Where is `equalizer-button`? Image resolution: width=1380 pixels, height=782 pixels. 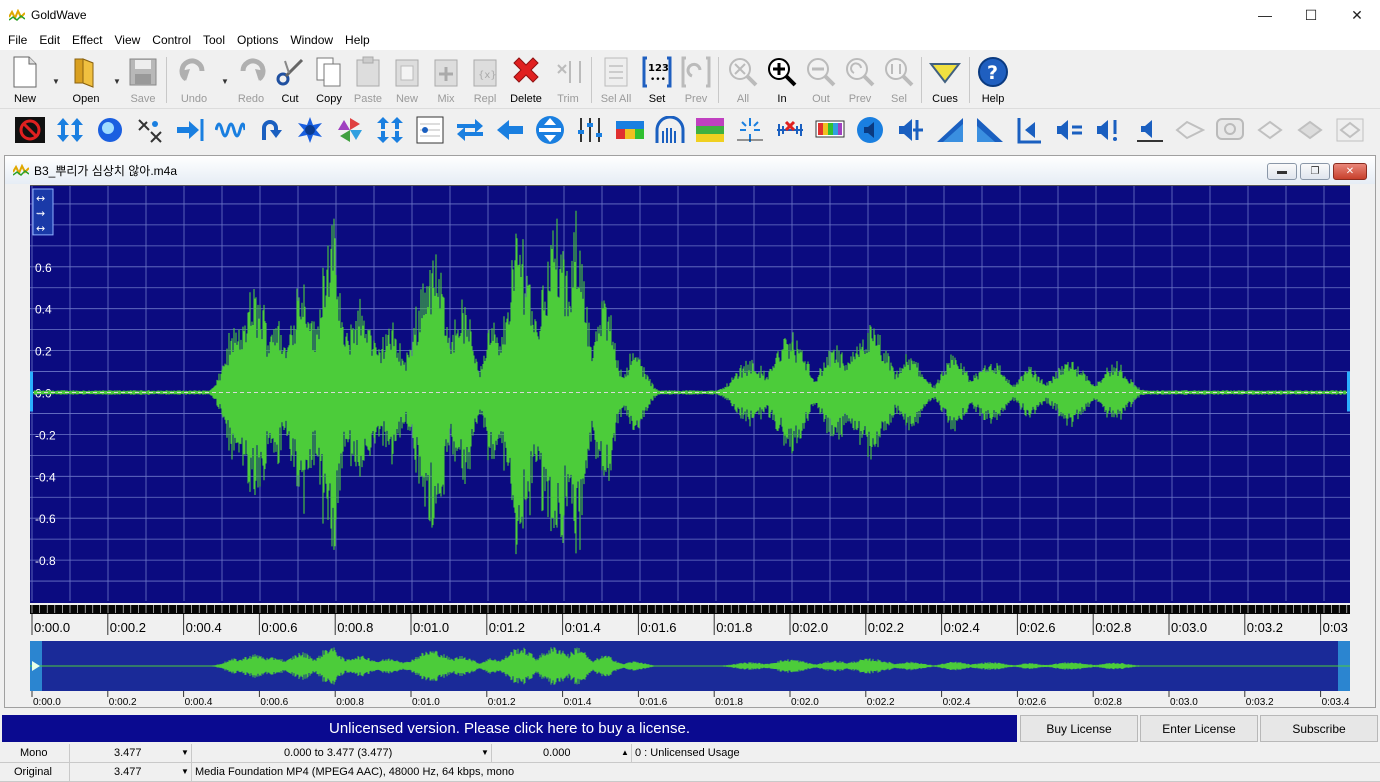
equalizer-button is located at coordinates (430, 130).